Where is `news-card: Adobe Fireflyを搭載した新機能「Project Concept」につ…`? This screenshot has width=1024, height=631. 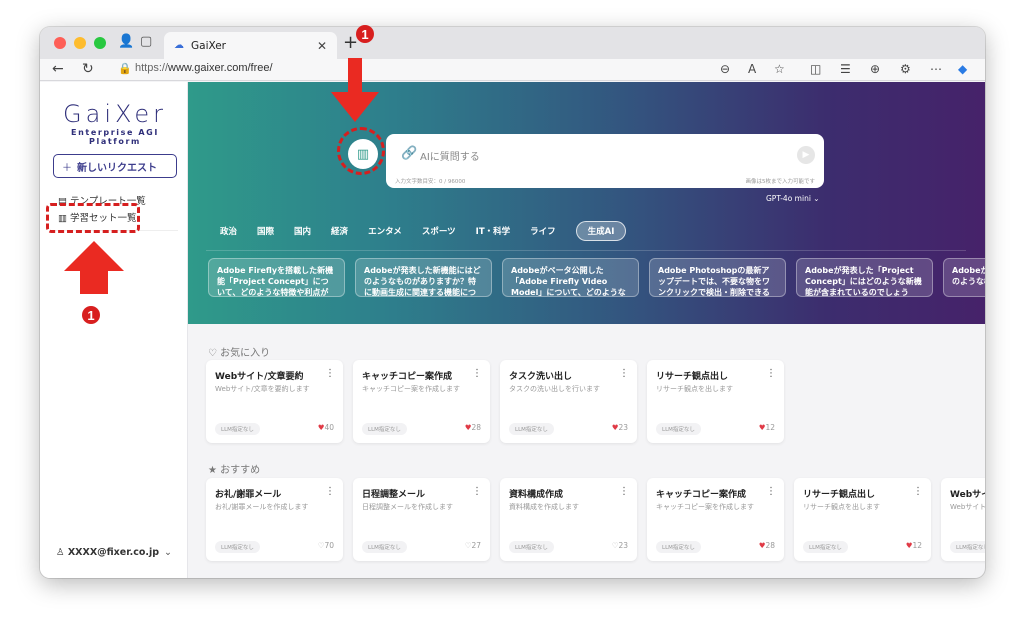
news-card: Adobe Fireflyを搭載した新機能「Project Concept」につ… is located at coordinates (276, 277).